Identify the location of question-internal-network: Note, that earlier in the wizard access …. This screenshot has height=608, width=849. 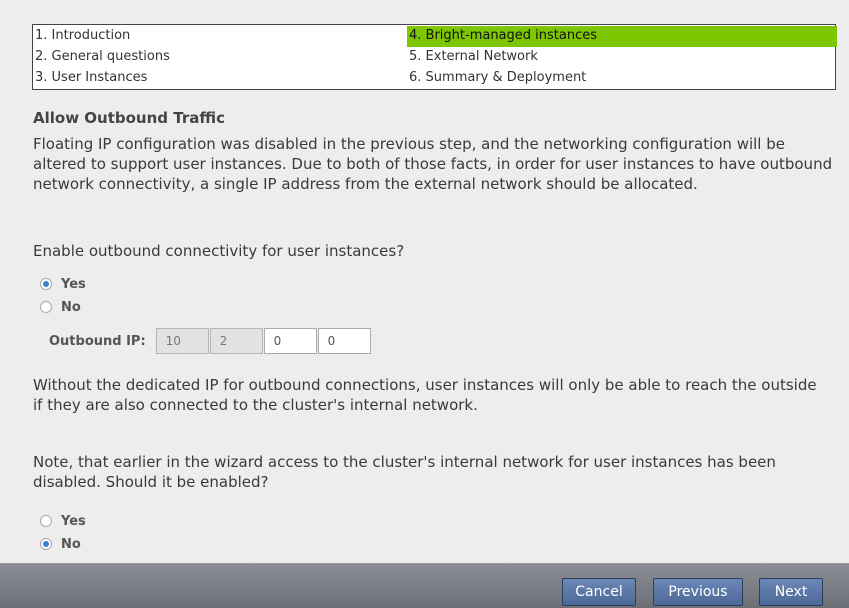
(404, 472).